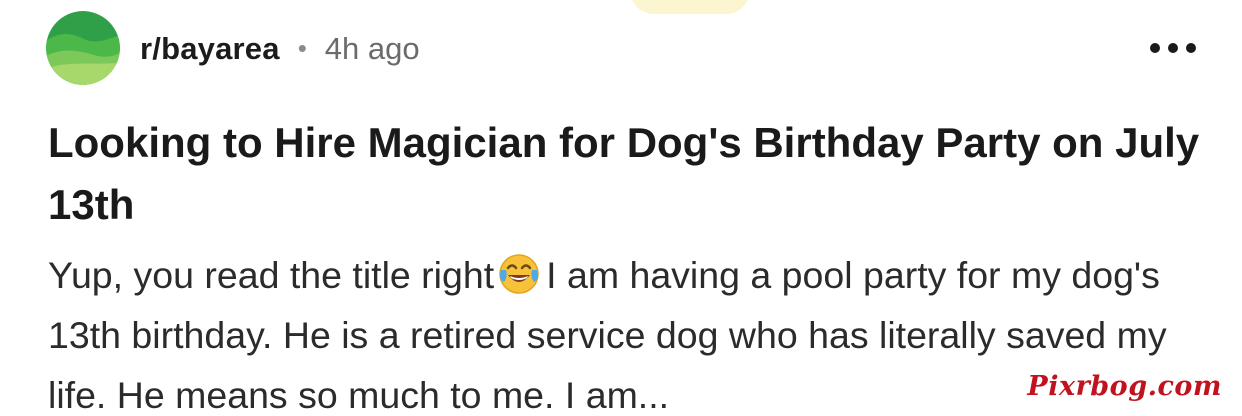 Image resolution: width=1242 pixels, height=416 pixels. I want to click on more-options-icon, so click(1173, 48).